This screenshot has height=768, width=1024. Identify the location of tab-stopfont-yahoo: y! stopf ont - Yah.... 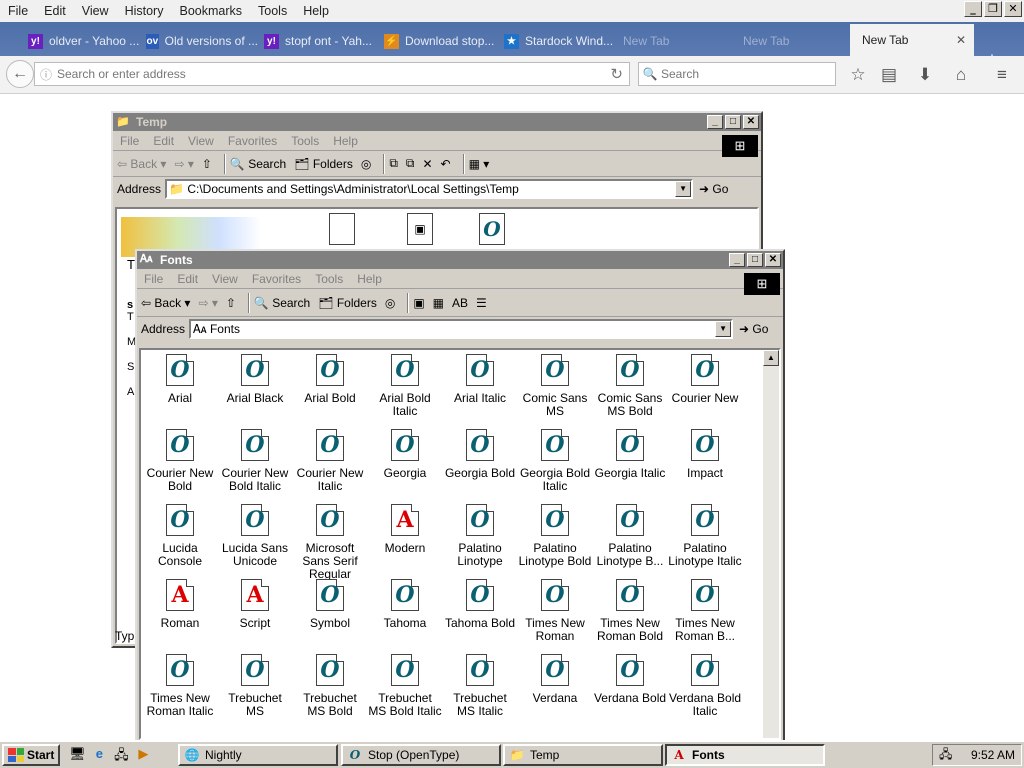
(316, 41).